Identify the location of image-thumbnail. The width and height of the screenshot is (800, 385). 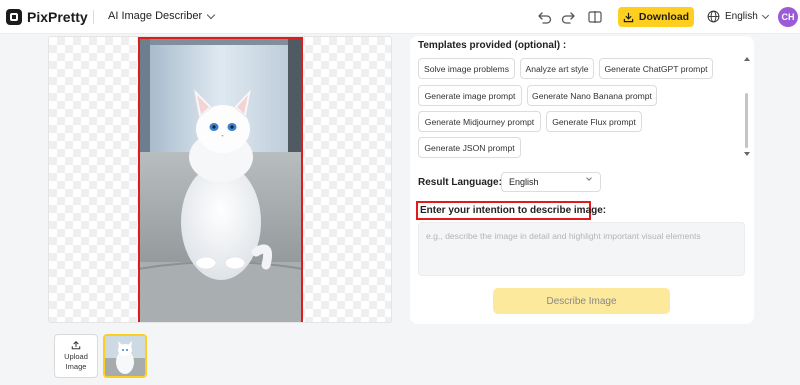
(125, 356).